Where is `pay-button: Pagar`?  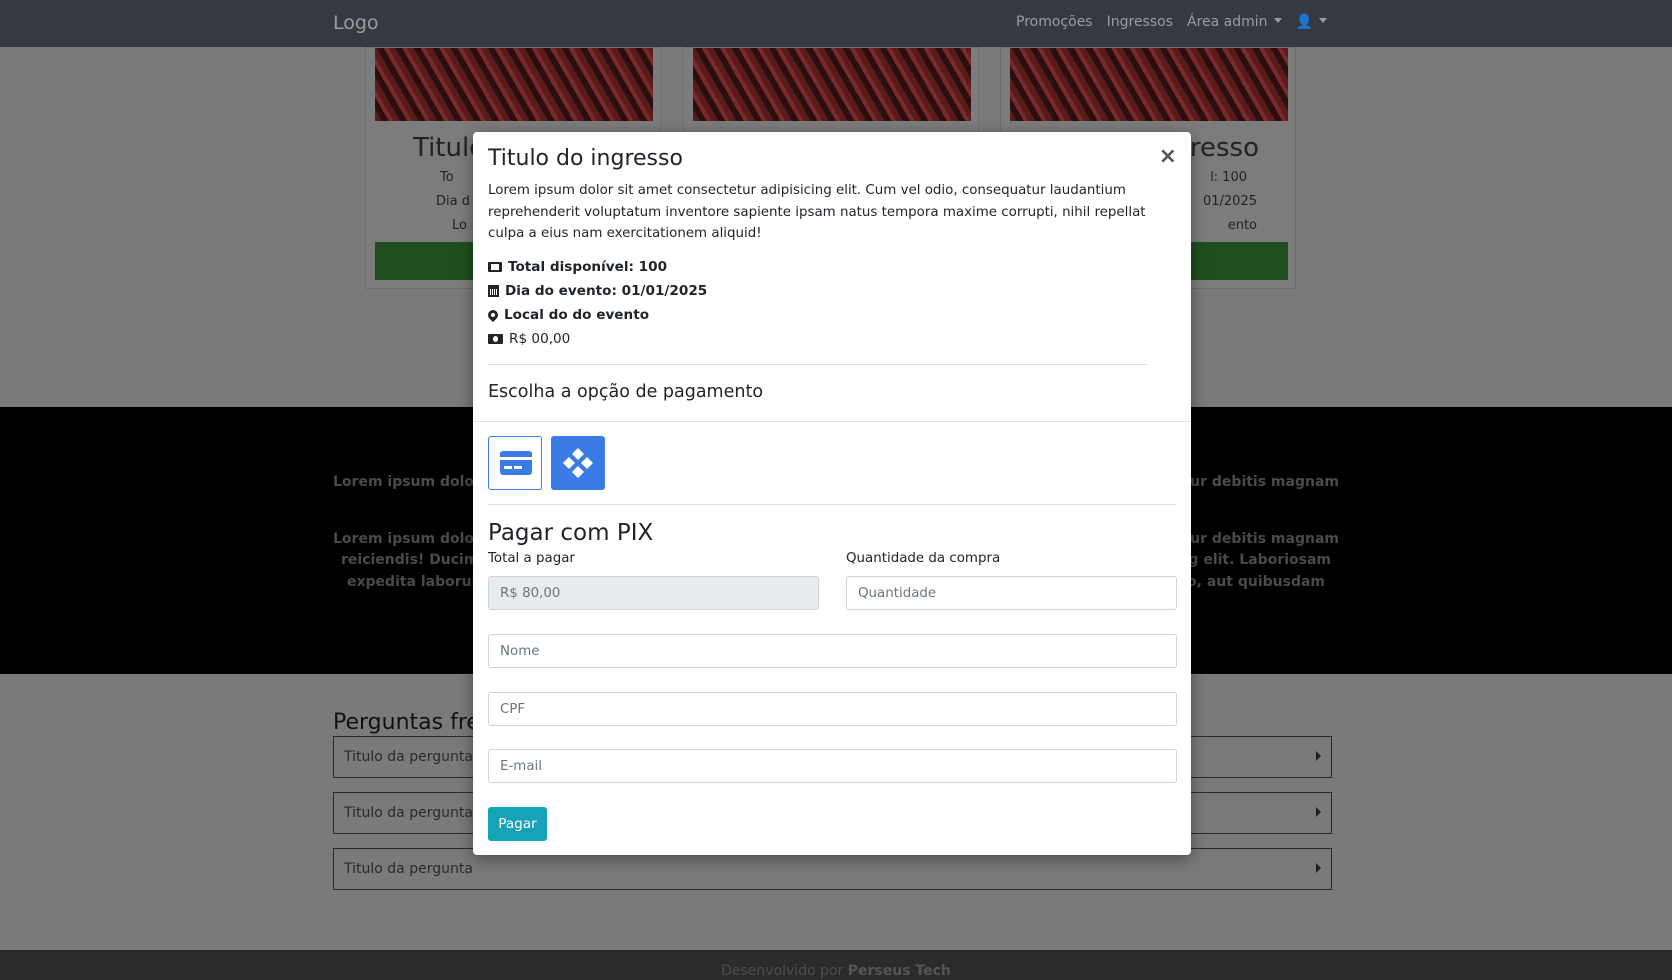 pay-button: Pagar is located at coordinates (517, 824).